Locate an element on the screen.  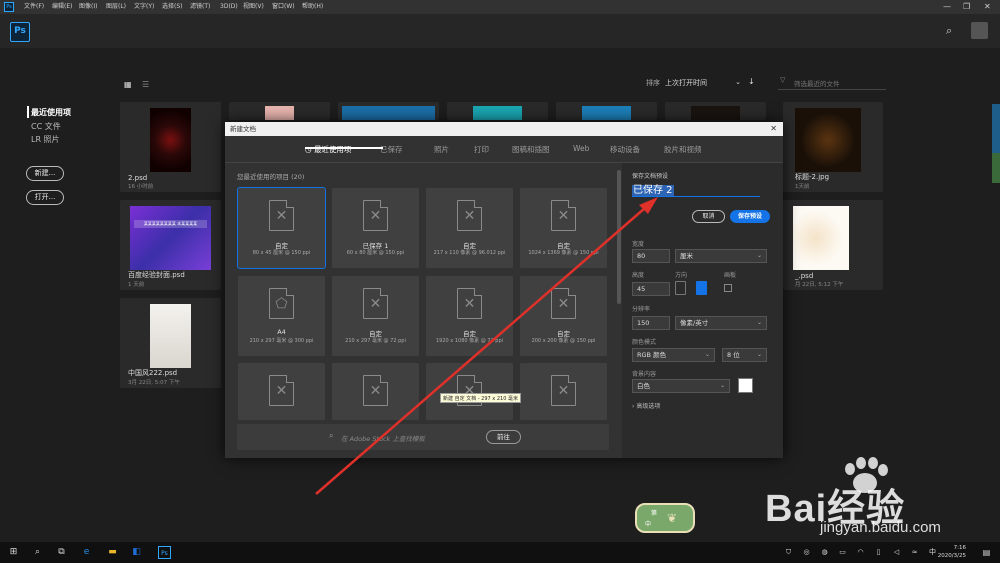
watermark-url: jingyan.baidu.com is located at coordinates (880, 527).